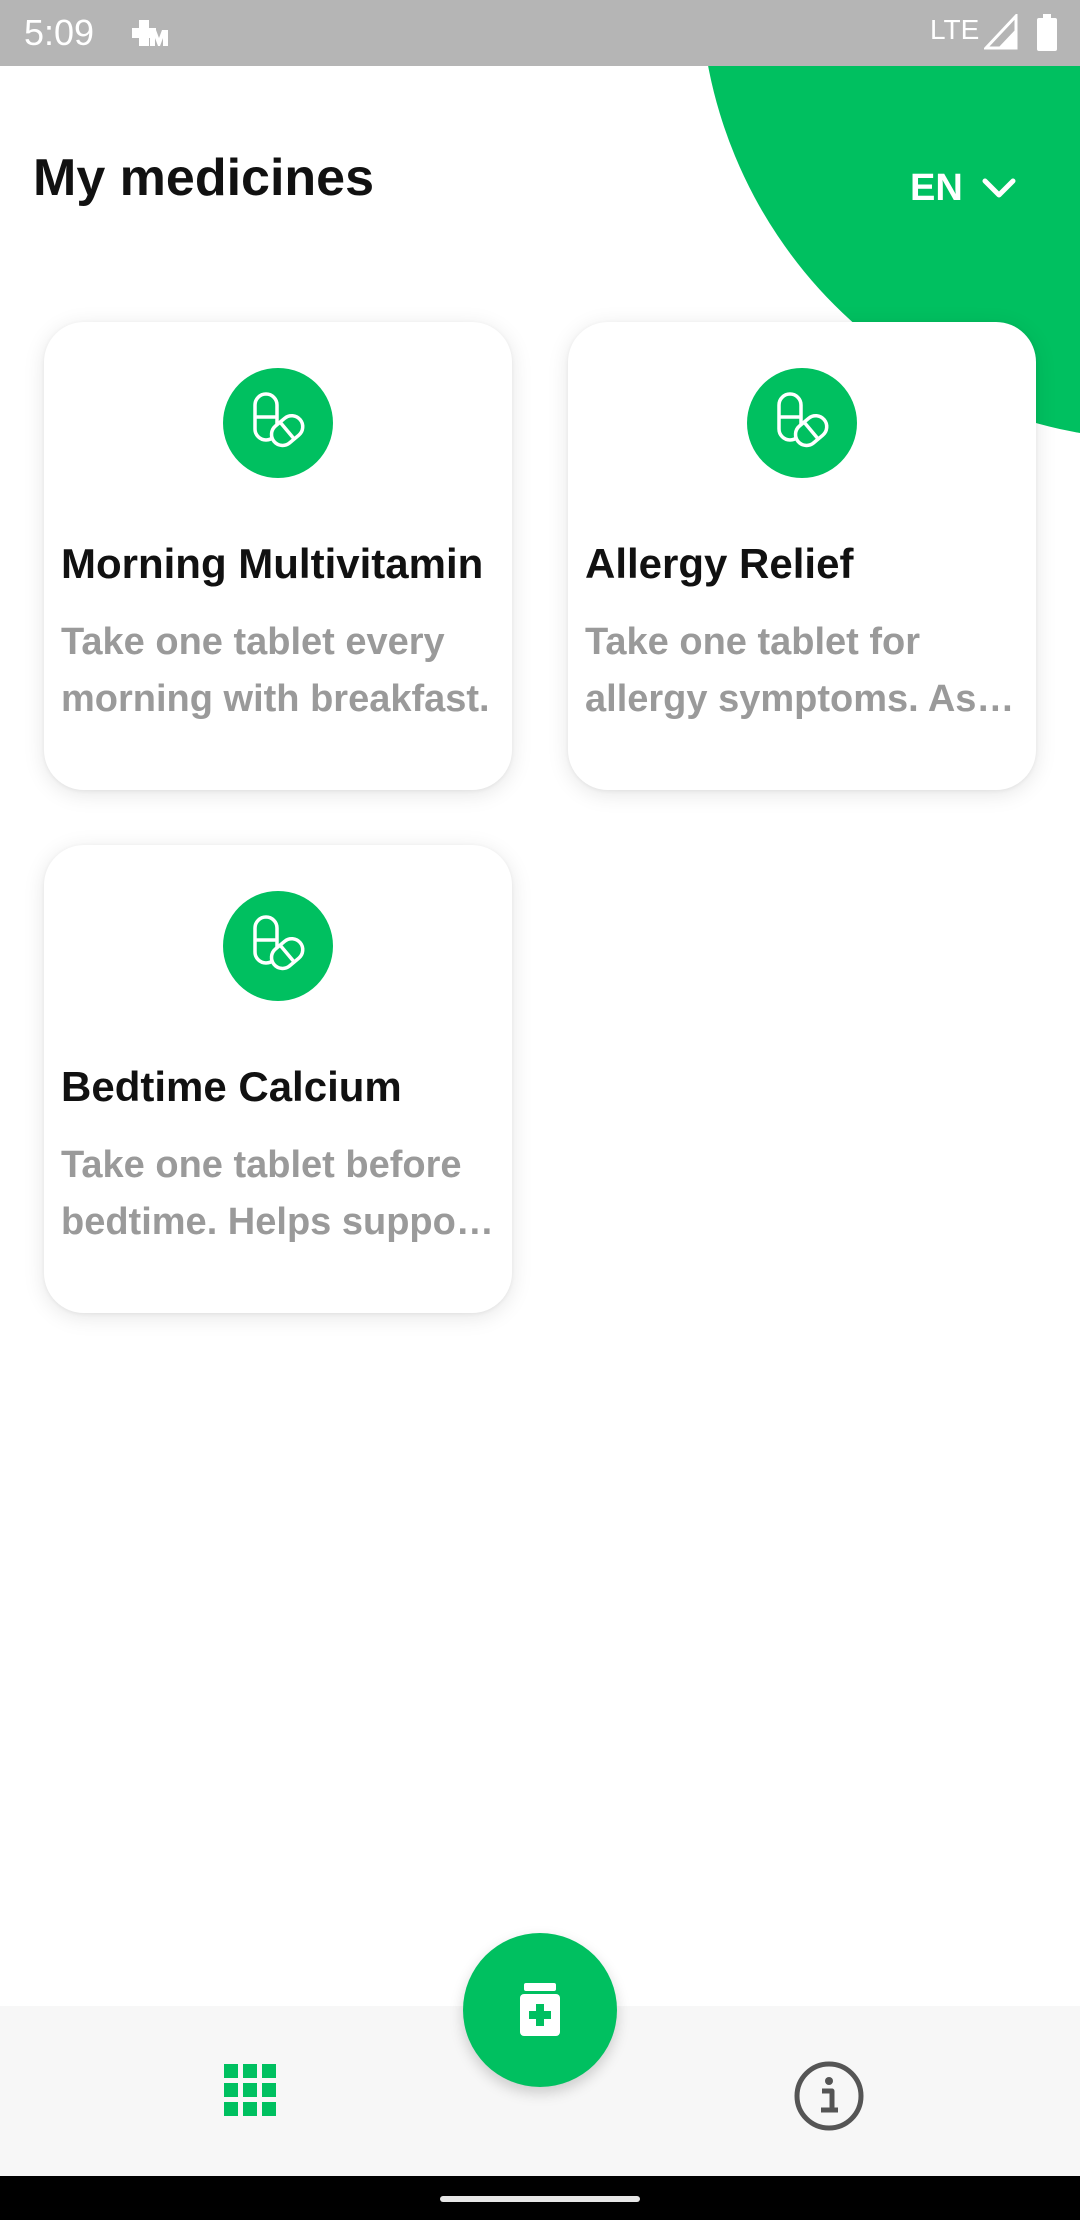 Image resolution: width=1080 pixels, height=2220 pixels. Describe the element at coordinates (829, 2096) in the screenshot. I see `info-icon` at that location.